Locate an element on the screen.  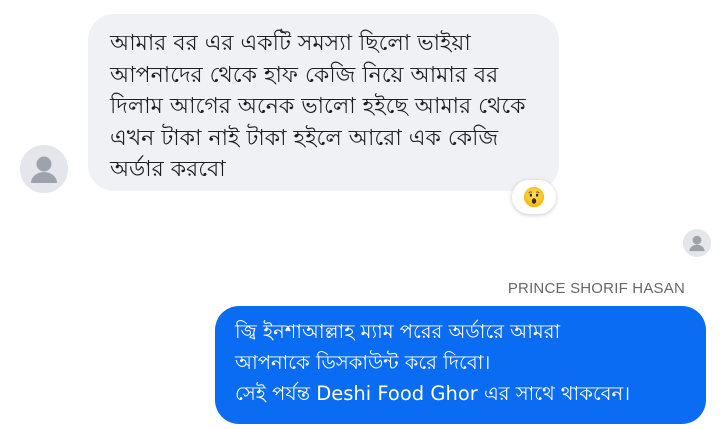
incoming-avatar is located at coordinates (44, 169).